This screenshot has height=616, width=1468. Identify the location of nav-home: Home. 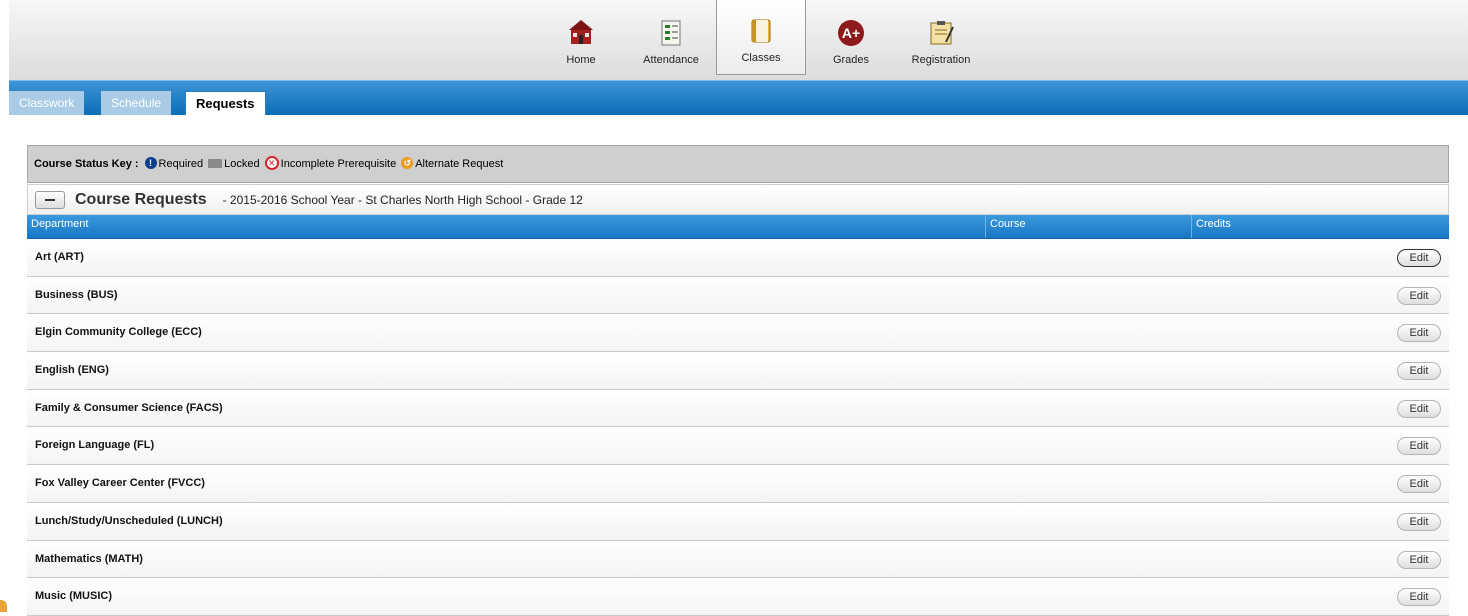
(581, 38).